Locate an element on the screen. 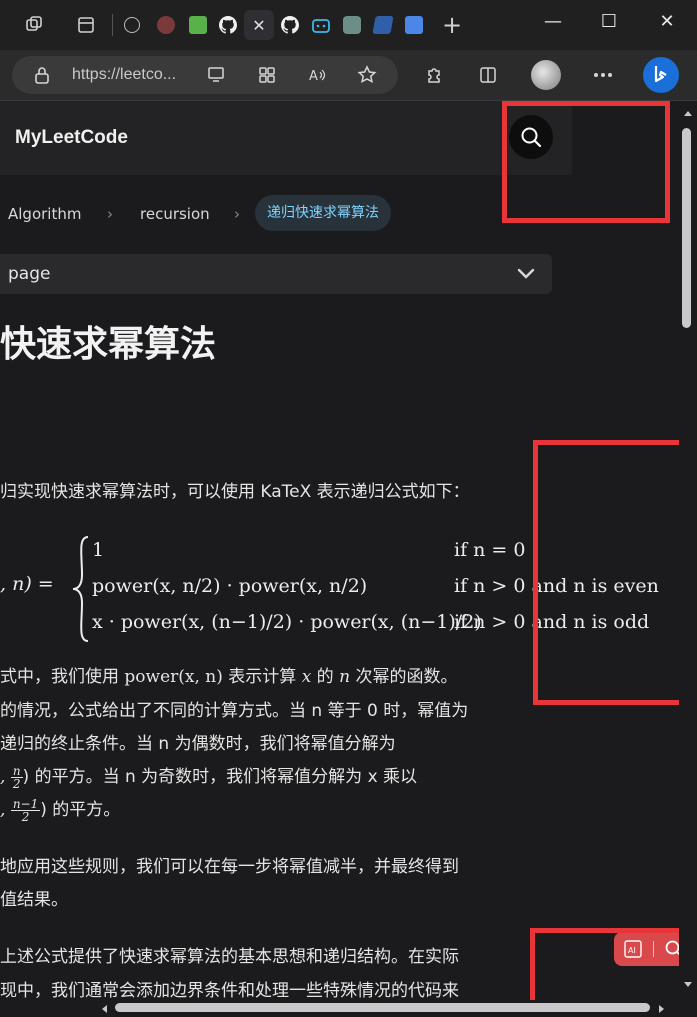  on-this-page-label: page is located at coordinates (29, 274).